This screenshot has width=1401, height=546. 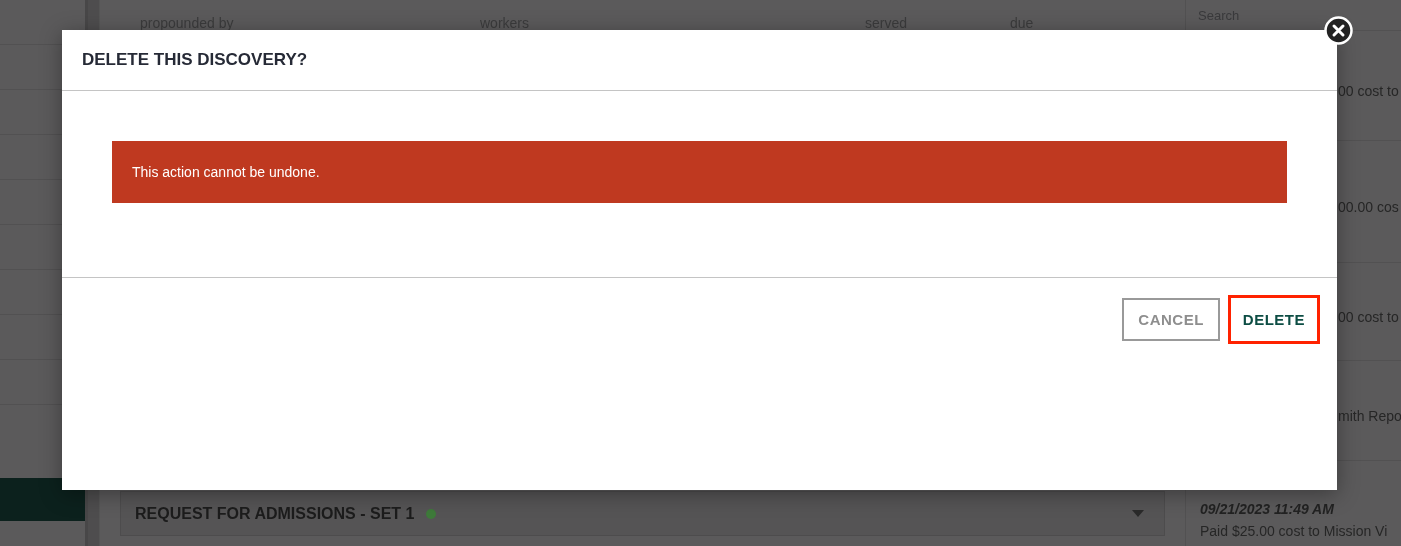 What do you see at coordinates (1138, 513) in the screenshot?
I see `caret-icon` at bounding box center [1138, 513].